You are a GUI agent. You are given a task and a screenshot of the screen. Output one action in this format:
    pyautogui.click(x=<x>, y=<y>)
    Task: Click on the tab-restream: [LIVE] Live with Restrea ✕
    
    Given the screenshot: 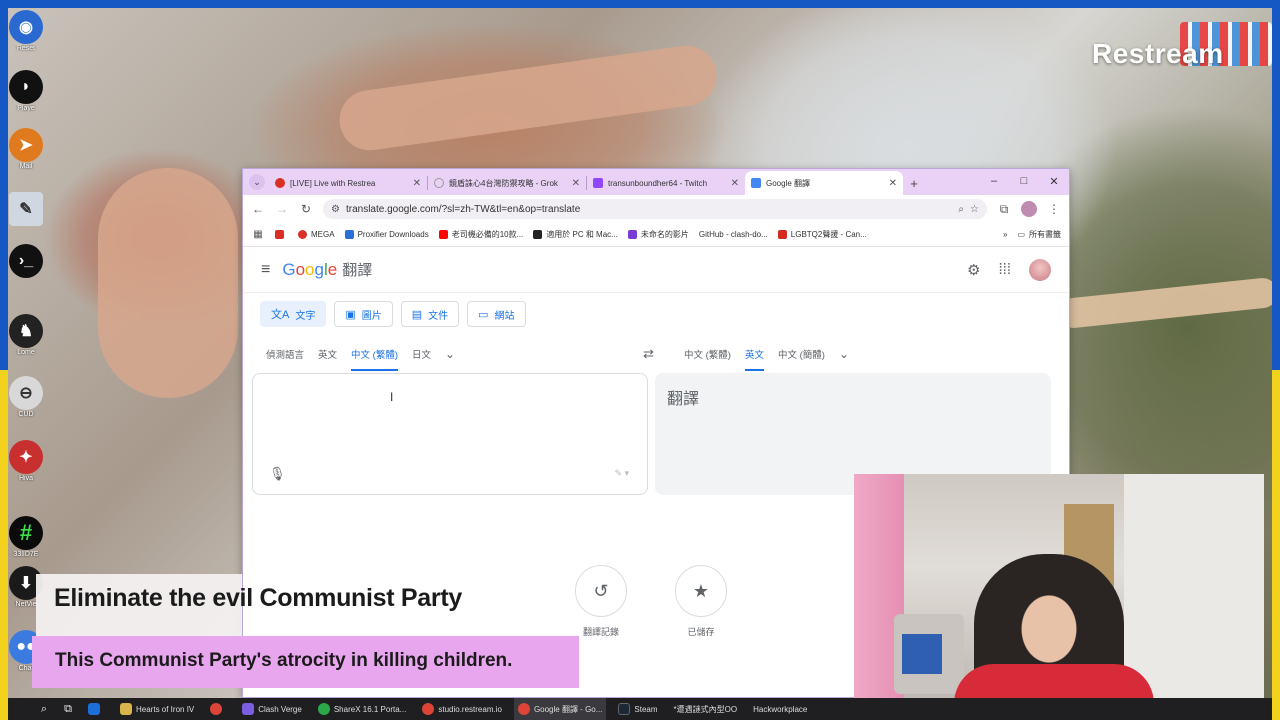 What is the action you would take?
    pyautogui.click(x=348, y=183)
    